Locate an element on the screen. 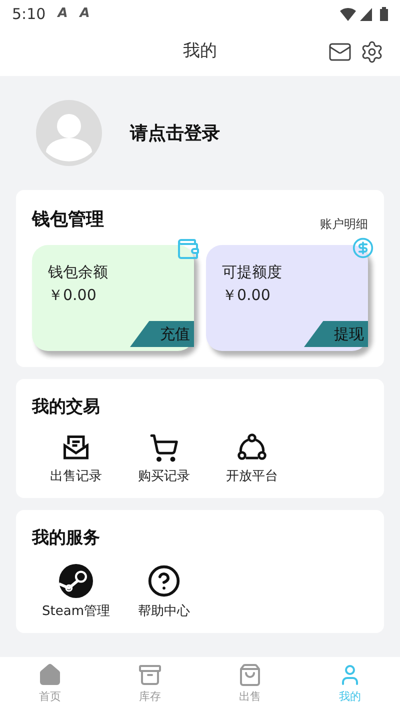 The height and width of the screenshot is (711, 400). menu-item: 购买记录 is located at coordinates (164, 459).